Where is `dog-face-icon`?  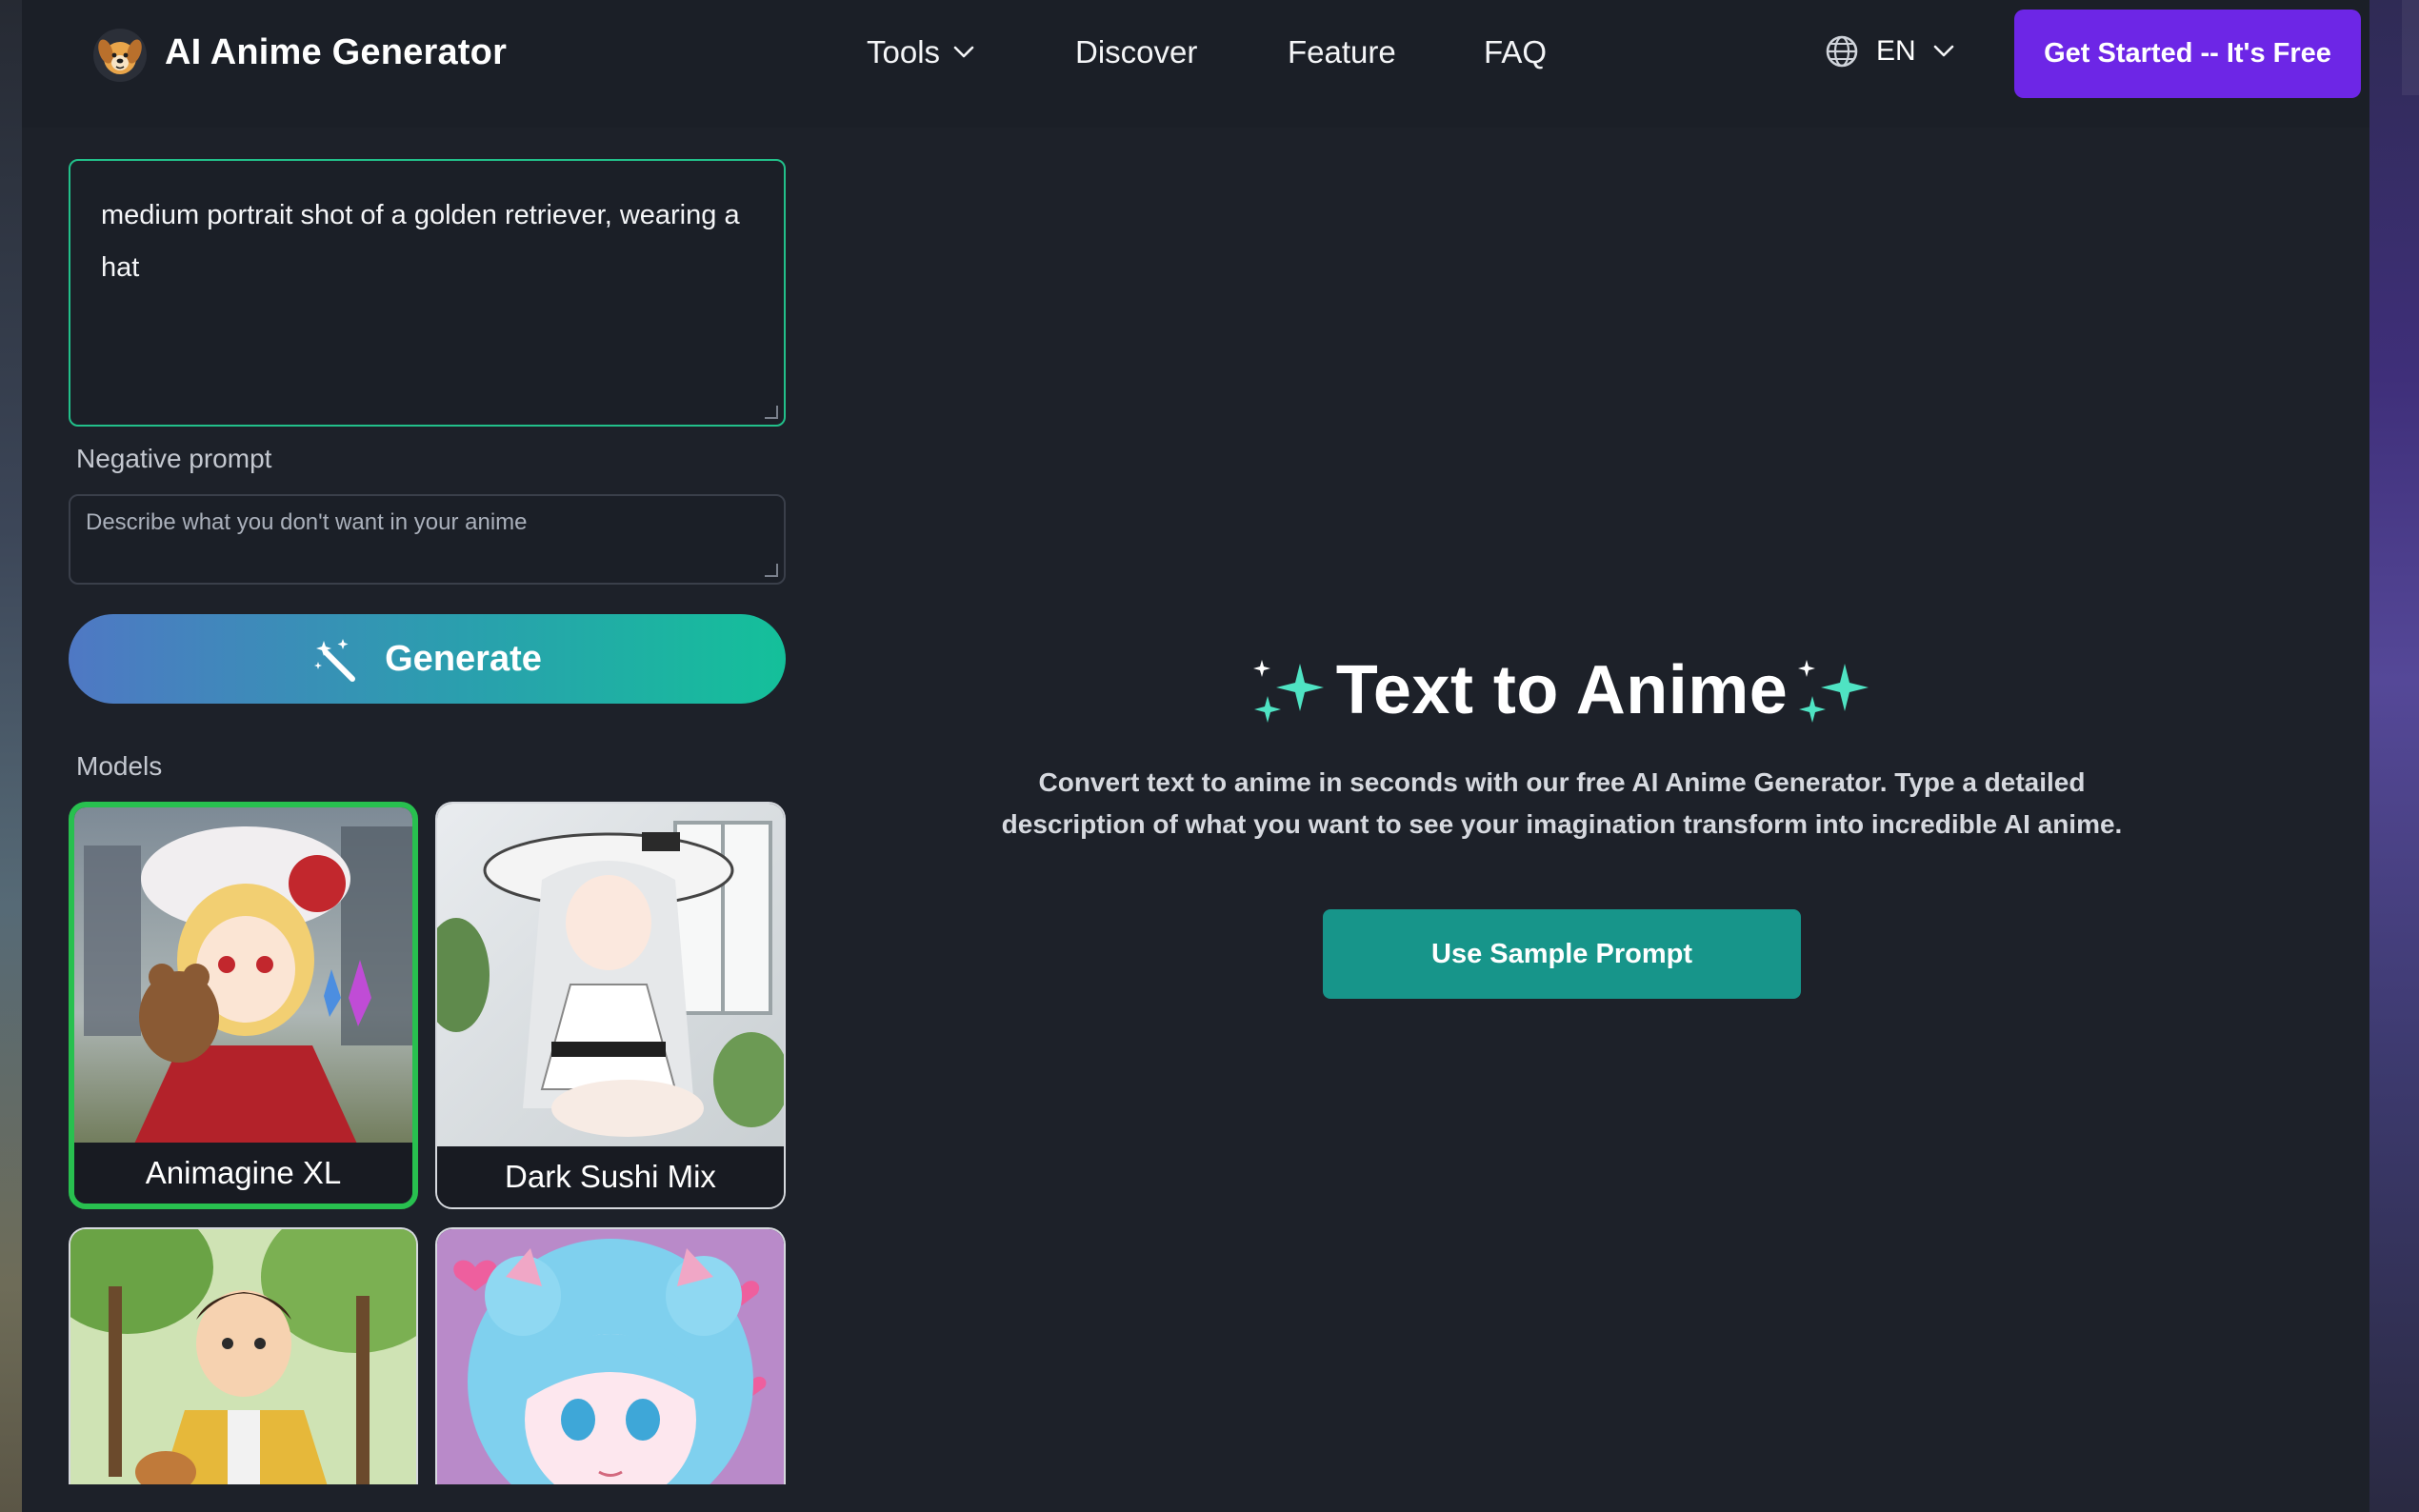
dog-face-icon is located at coordinates (120, 55).